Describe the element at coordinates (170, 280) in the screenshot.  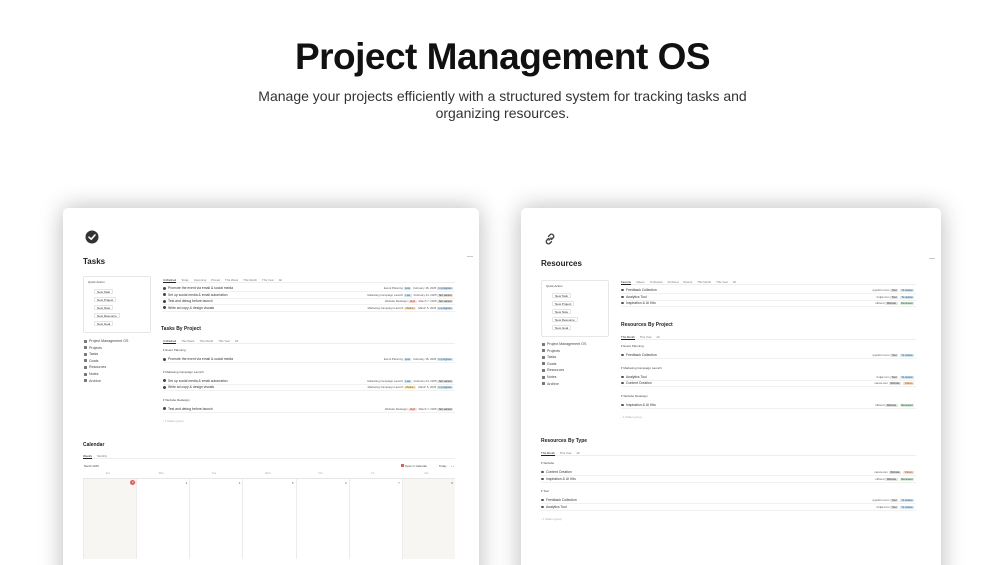
I see `tab-tabs-0: Unfinished` at that location.